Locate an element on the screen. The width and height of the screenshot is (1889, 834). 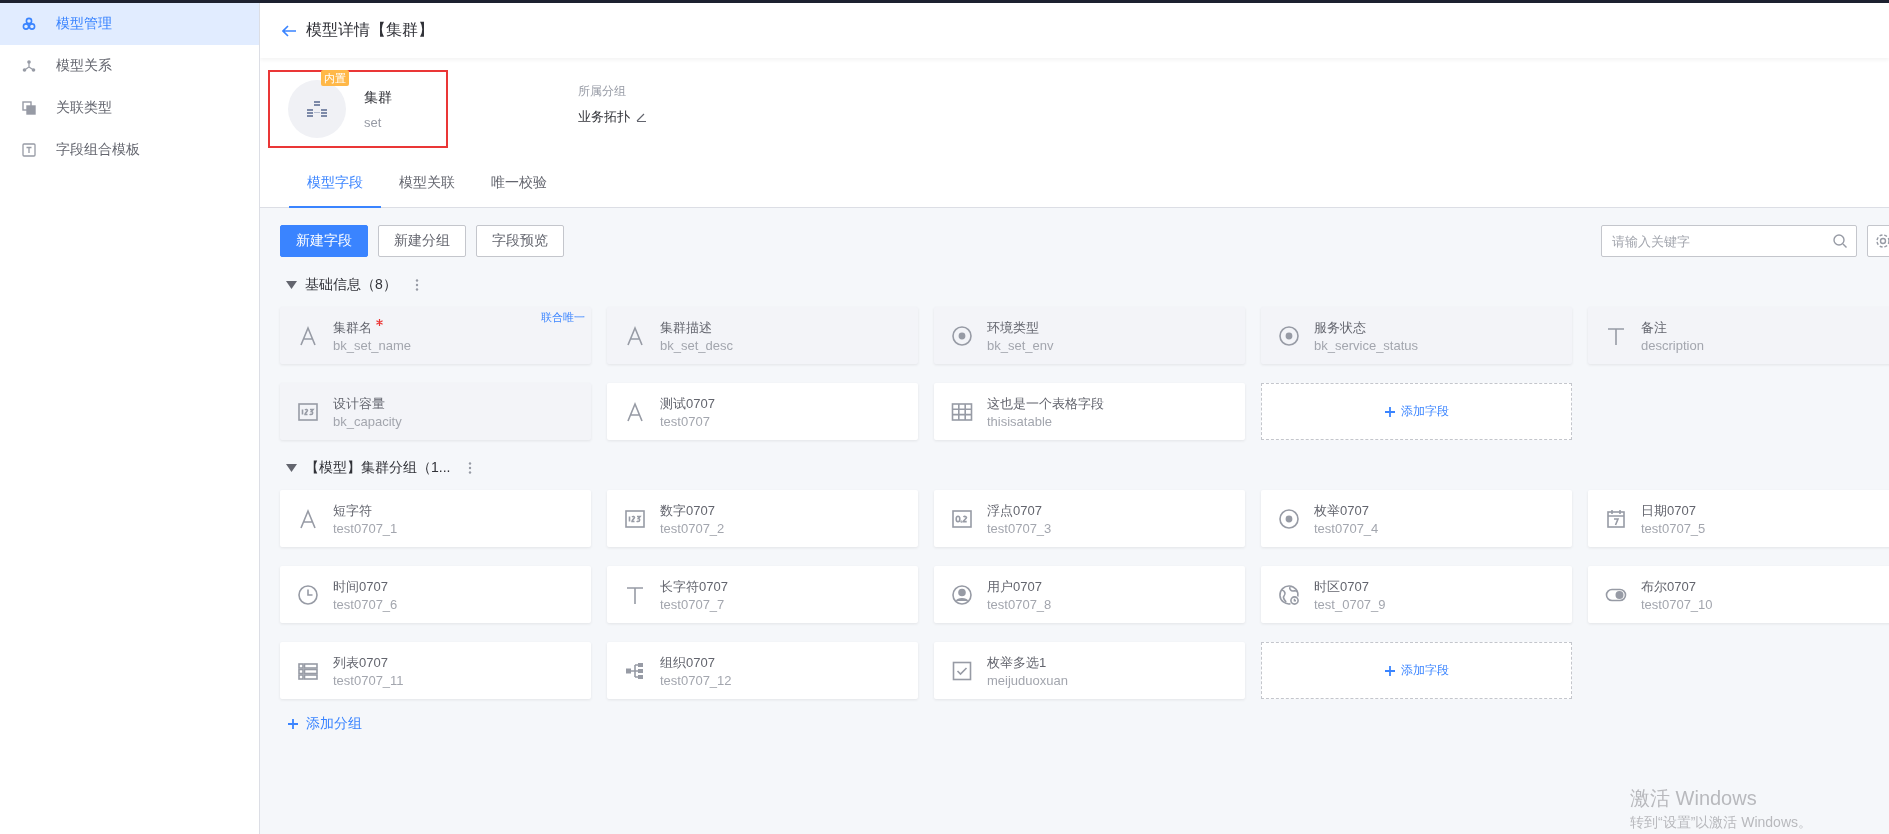
field-card: 组织0707 test0707_12 is located at coordinates (762, 670).